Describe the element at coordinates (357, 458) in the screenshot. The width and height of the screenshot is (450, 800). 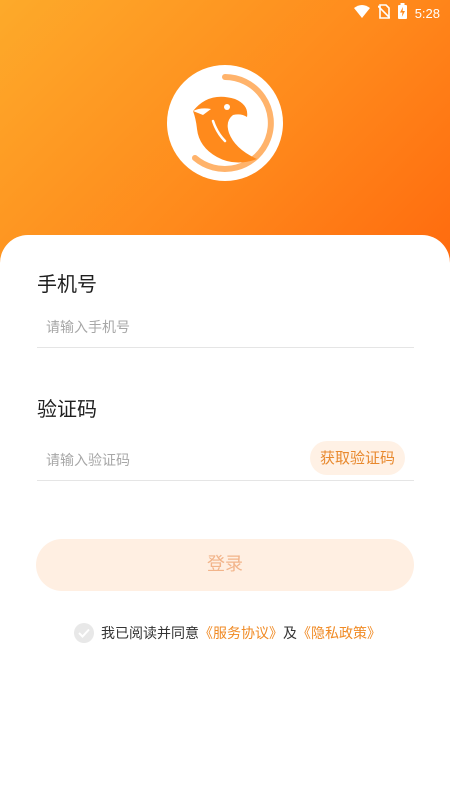
I see `get-code-button: 获取验证码` at that location.